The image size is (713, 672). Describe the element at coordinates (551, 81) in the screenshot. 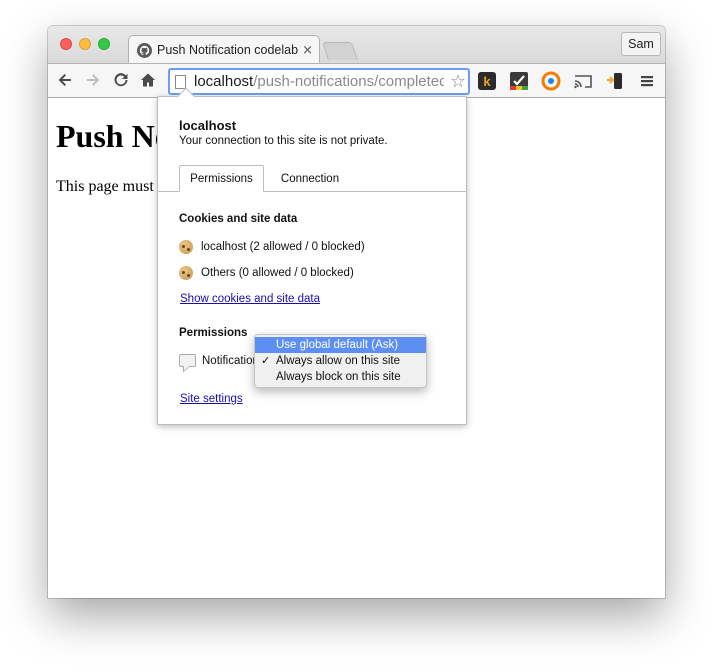

I see `extension-vpn-icon` at that location.